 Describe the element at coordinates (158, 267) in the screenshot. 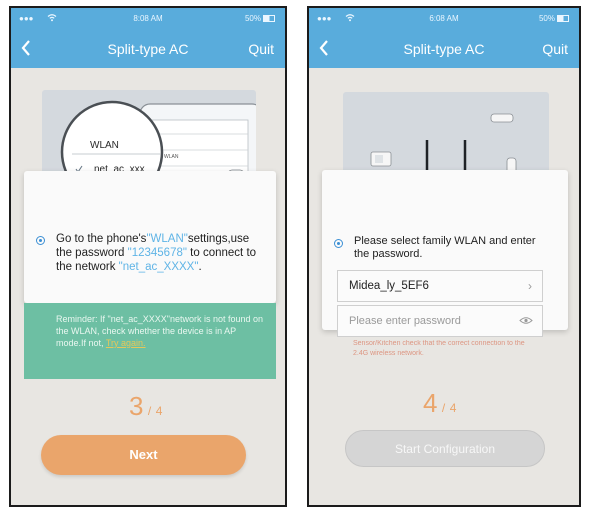

I see `network-highlight: "net_ac_XXXX"` at that location.